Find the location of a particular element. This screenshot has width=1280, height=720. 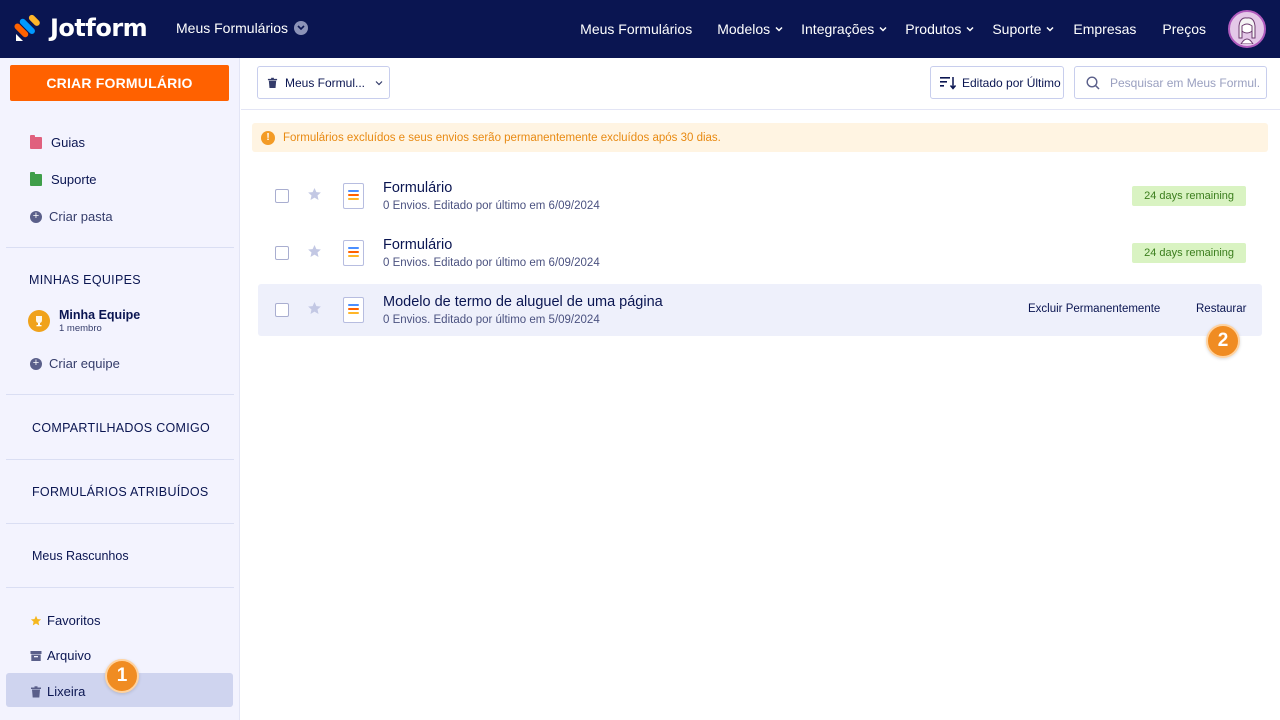

nav-support: Suporte is located at coordinates (1023, 29).